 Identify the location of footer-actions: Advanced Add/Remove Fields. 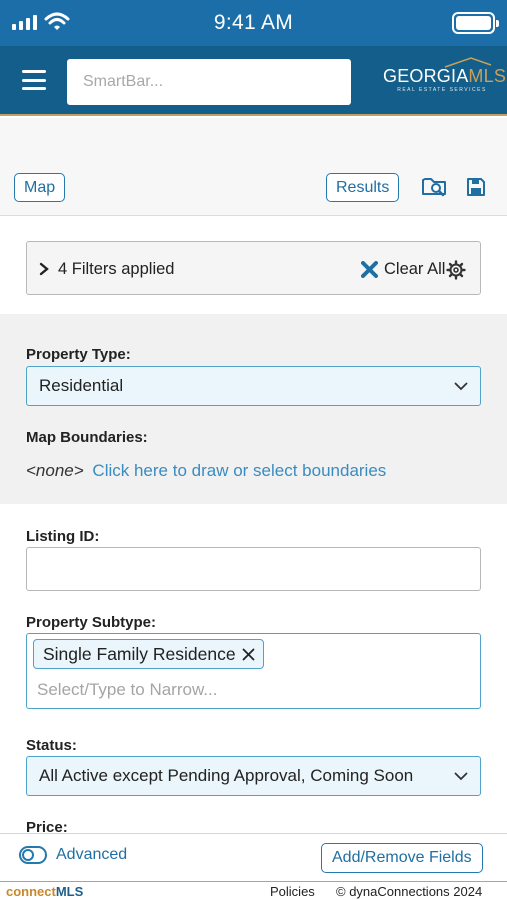
(253, 857).